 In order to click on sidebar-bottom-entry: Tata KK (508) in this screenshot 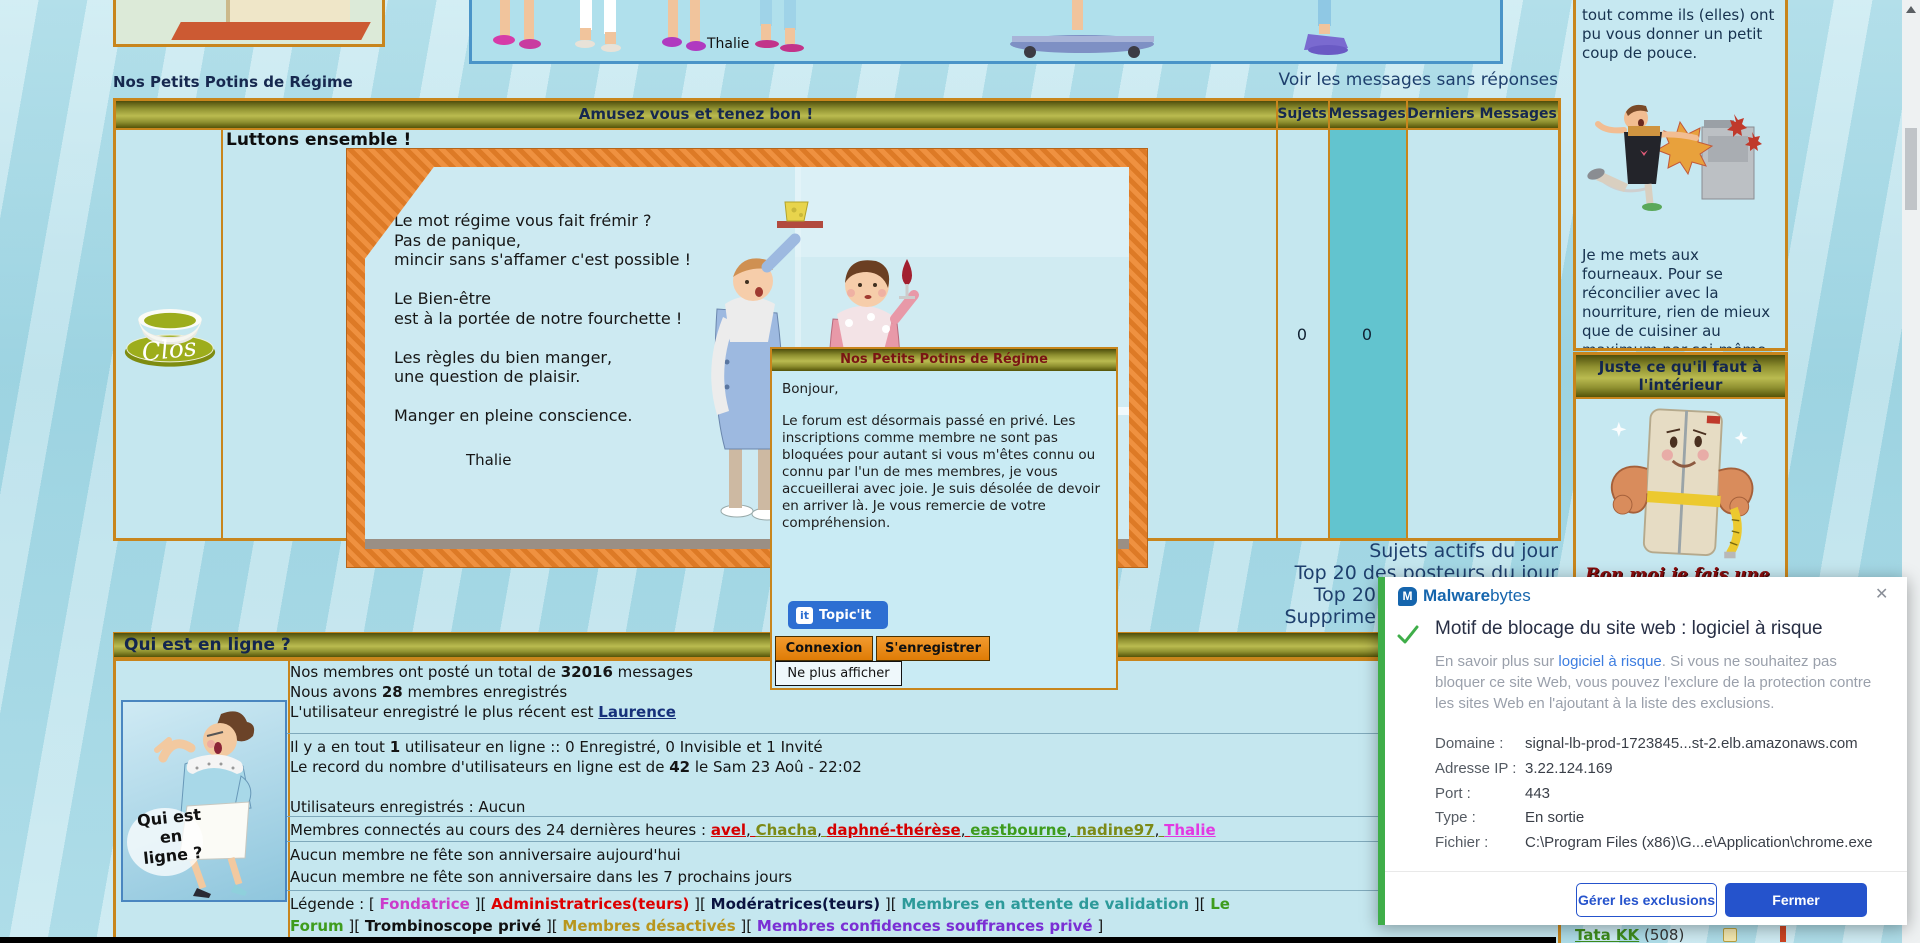, I will do `click(1680, 934)`.